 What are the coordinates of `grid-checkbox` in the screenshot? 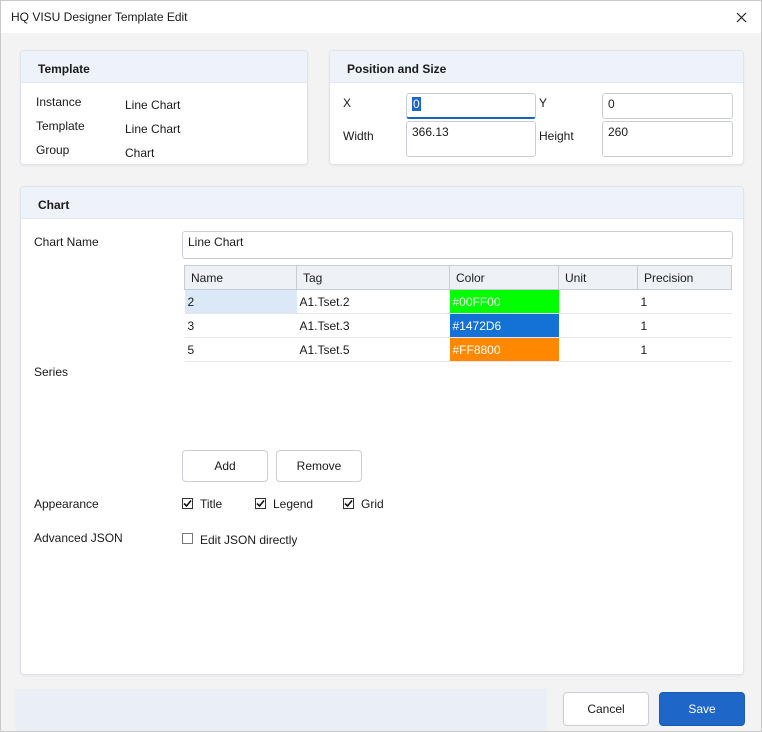 It's located at (348, 503).